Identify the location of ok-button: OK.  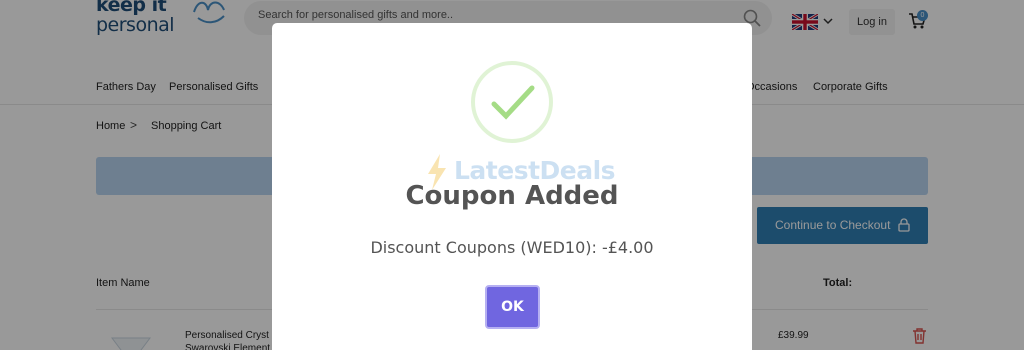
(512, 307).